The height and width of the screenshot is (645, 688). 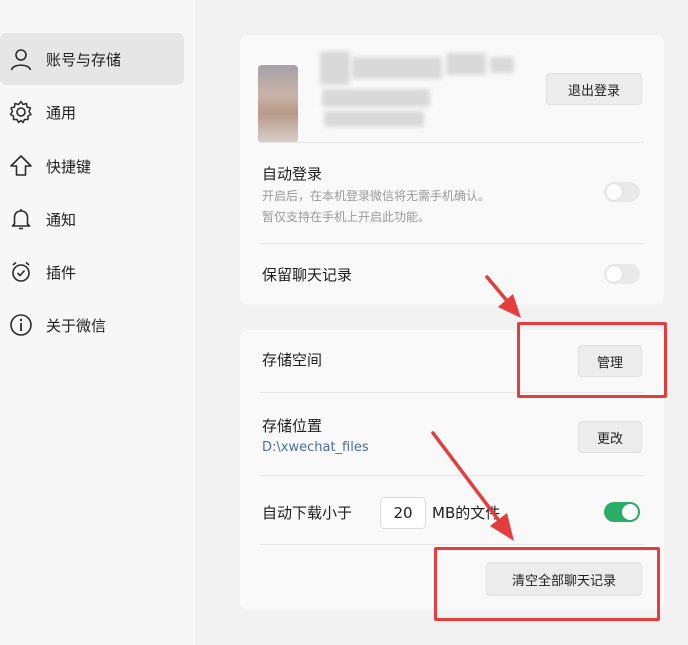 I want to click on arrow-to-clear, so click(x=472, y=486).